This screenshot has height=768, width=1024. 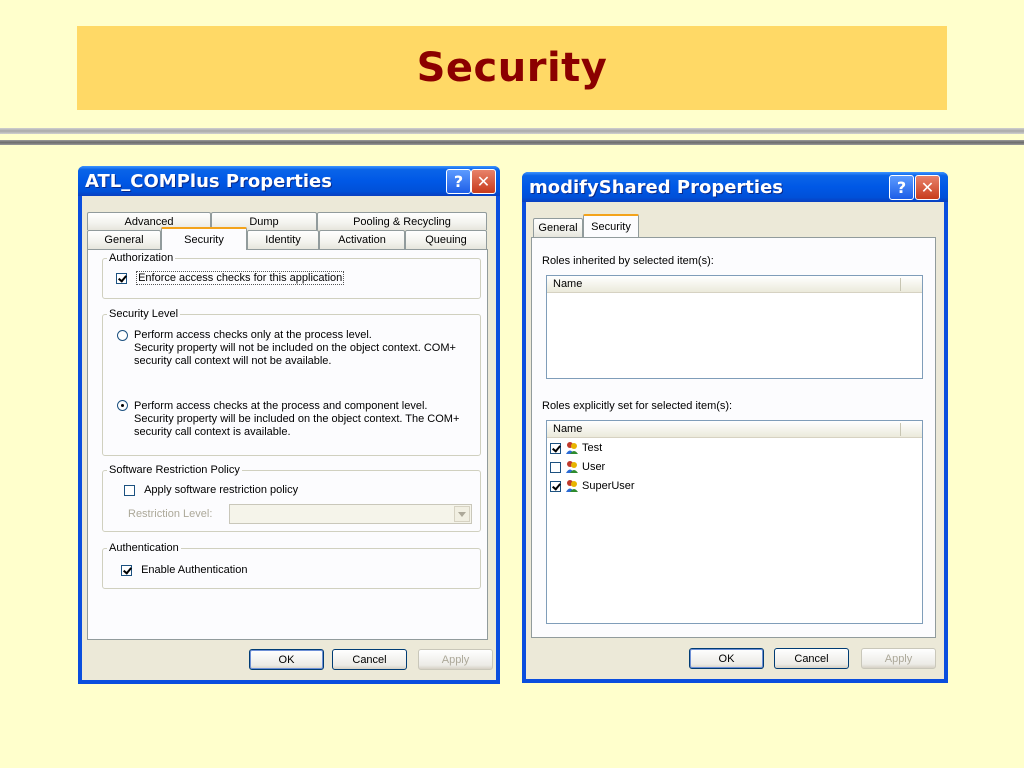 What do you see at coordinates (126, 570) in the screenshot?
I see `enable-authentication-checkbox` at bounding box center [126, 570].